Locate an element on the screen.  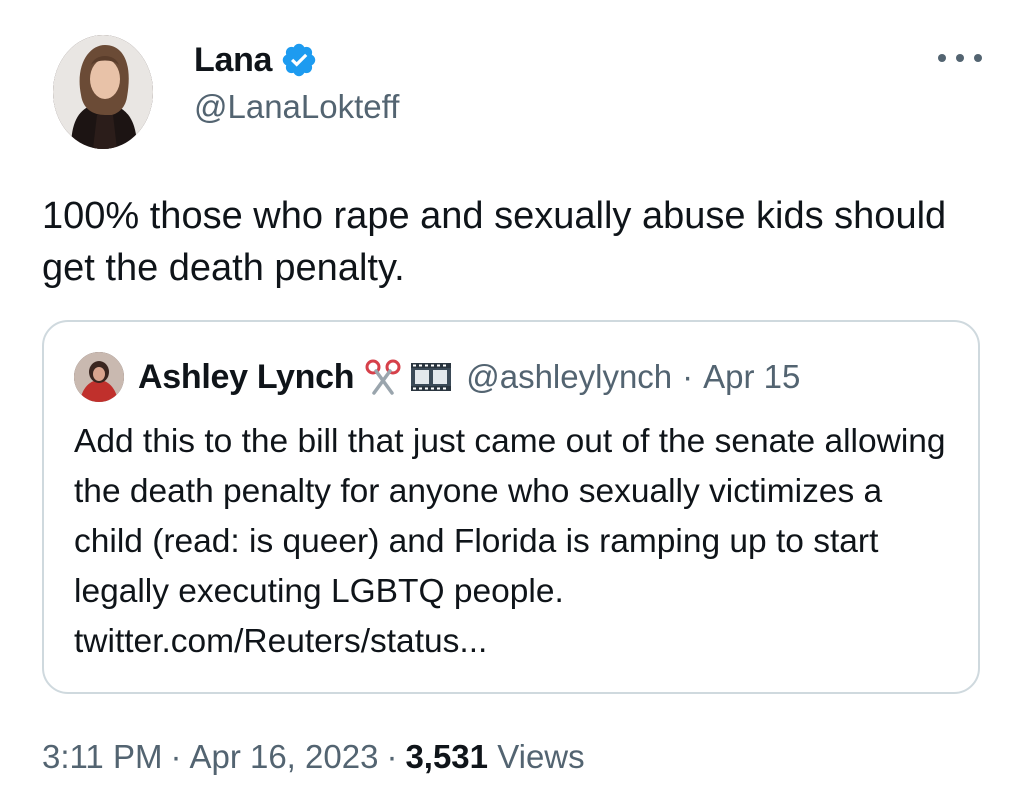
quoted-tweet-date: Apr 15 is located at coordinates (752, 376).